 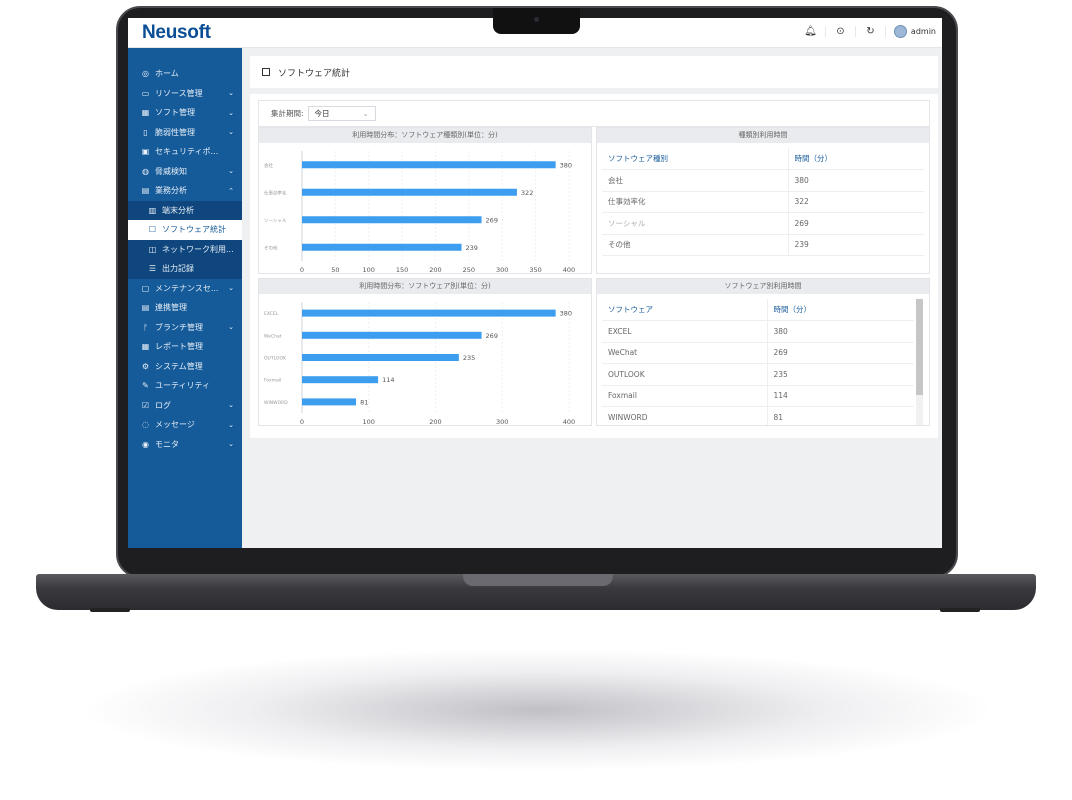 I want to click on sidebar-item-icon: ☰, so click(x=152, y=269).